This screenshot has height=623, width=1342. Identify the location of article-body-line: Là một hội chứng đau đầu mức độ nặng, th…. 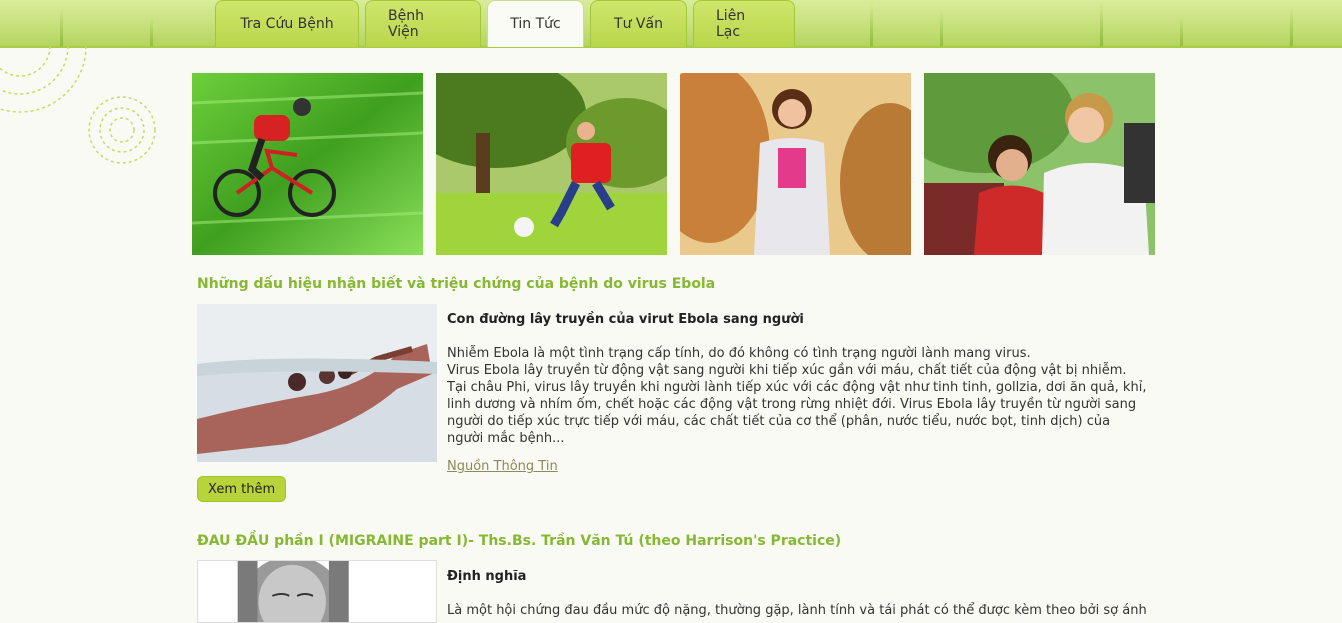
(797, 610).